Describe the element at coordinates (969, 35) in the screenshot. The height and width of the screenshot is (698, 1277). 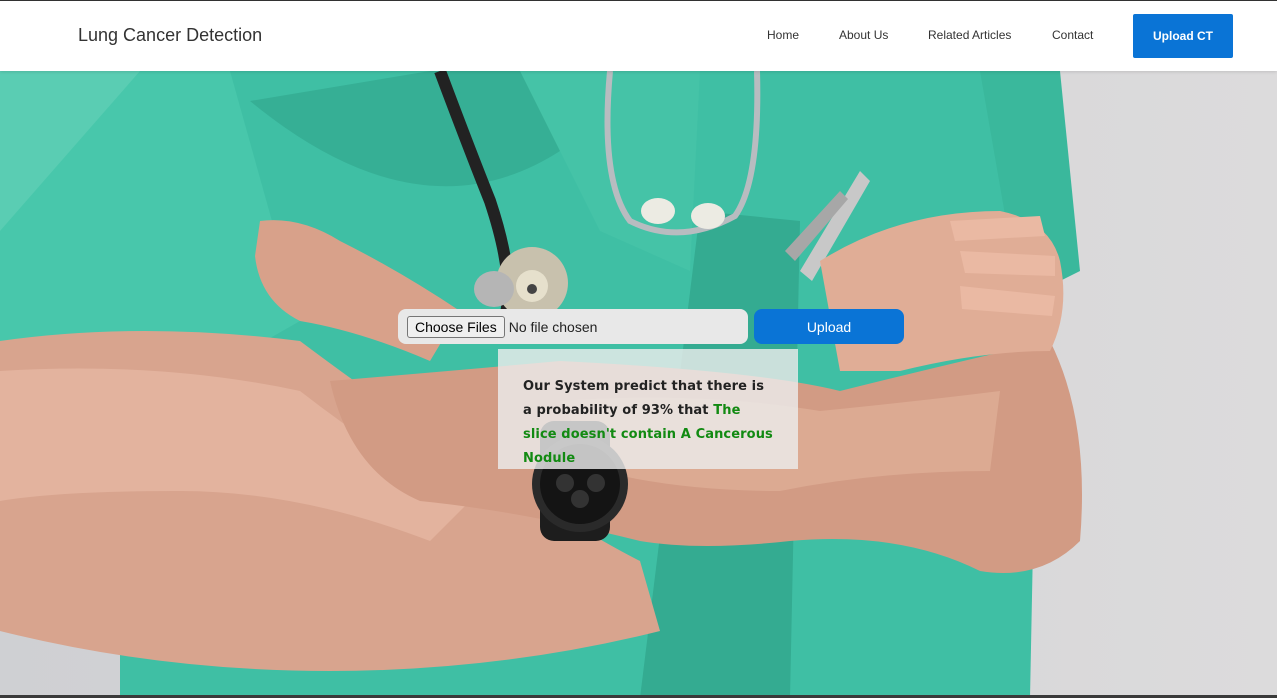
I see `nav-link-related-articles: Related Articles` at that location.